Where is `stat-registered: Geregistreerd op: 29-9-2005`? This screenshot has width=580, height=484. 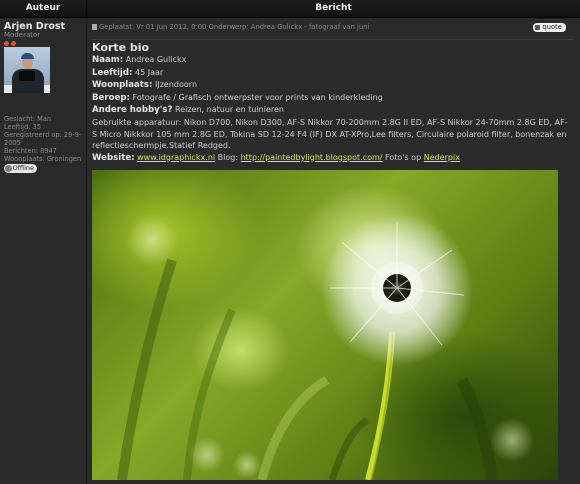 stat-registered: Geregistreerd op: 29-9-2005 is located at coordinates (43, 139).